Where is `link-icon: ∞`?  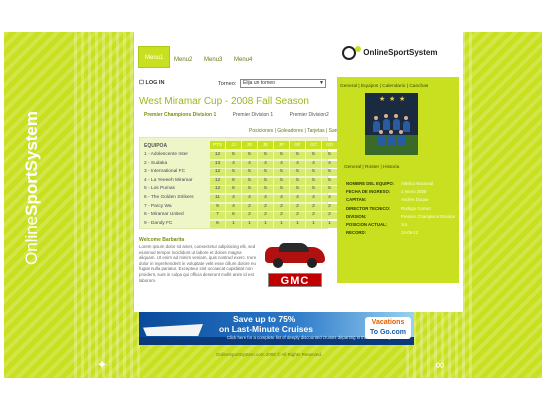 link-icon: ∞ is located at coordinates (440, 365).